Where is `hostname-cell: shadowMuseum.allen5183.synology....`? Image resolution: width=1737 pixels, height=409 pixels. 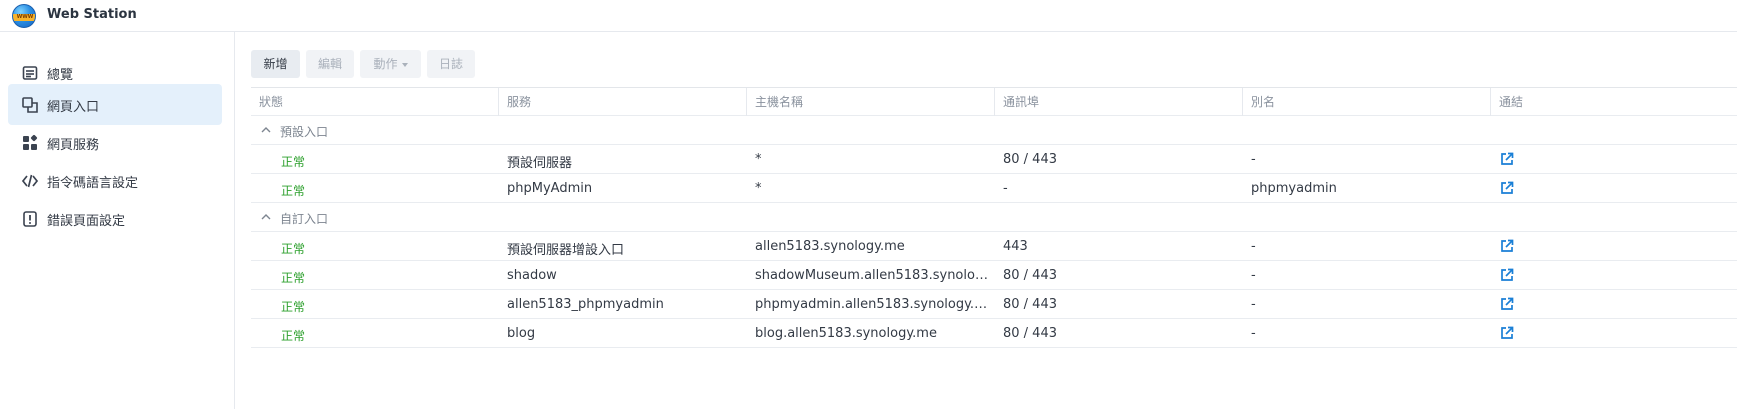 hostname-cell: shadowMuseum.allen5183.synology.... is located at coordinates (872, 275).